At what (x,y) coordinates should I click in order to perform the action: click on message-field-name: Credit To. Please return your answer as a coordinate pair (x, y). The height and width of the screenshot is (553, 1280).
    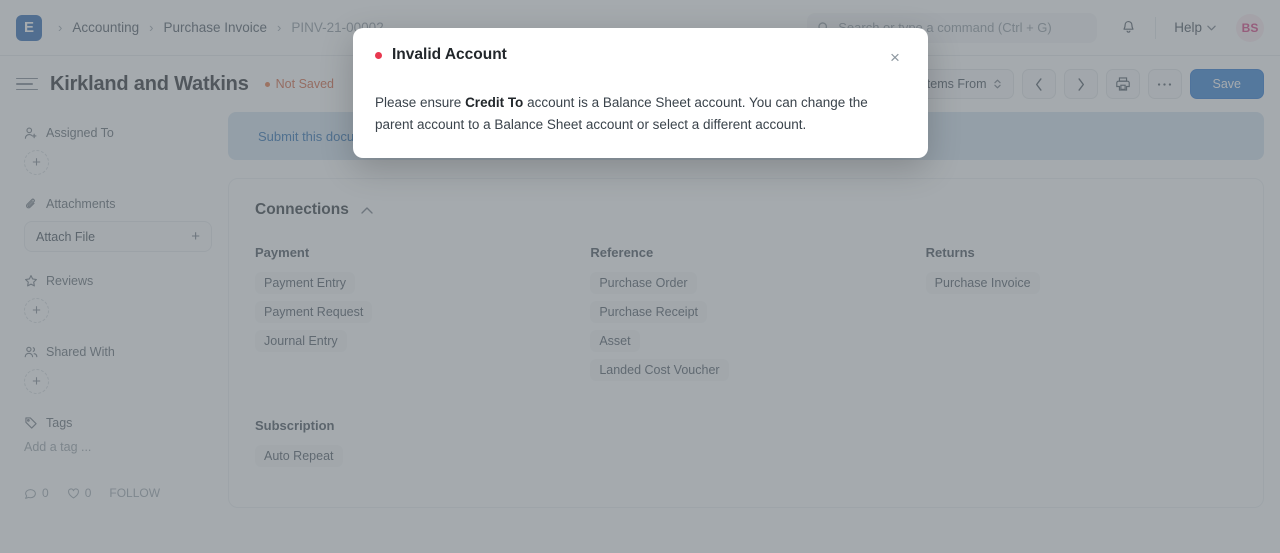
    Looking at the image, I should click on (494, 102).